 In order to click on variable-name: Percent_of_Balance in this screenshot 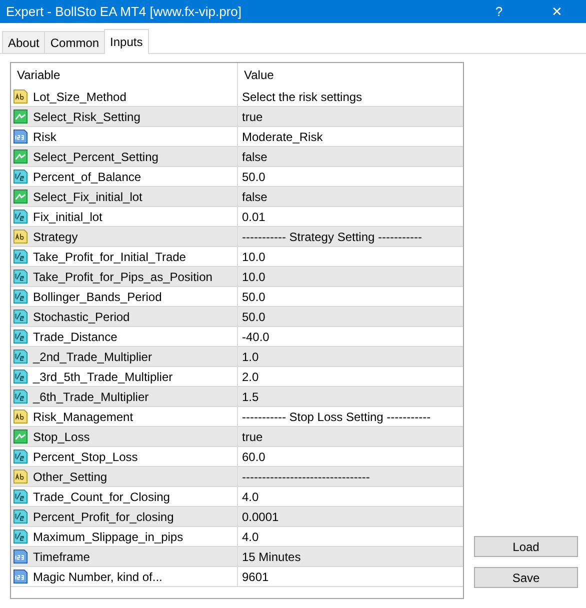, I will do `click(87, 177)`.